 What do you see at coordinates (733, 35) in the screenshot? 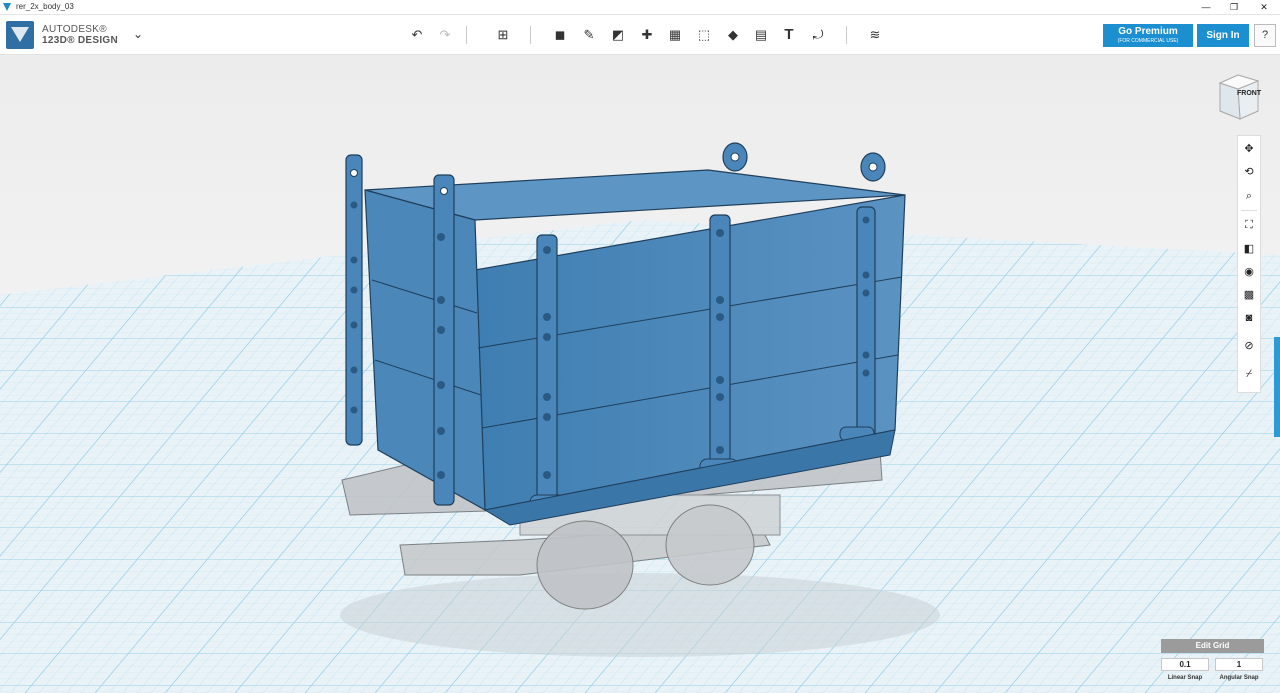
I see `combine-button: ◆` at bounding box center [733, 35].